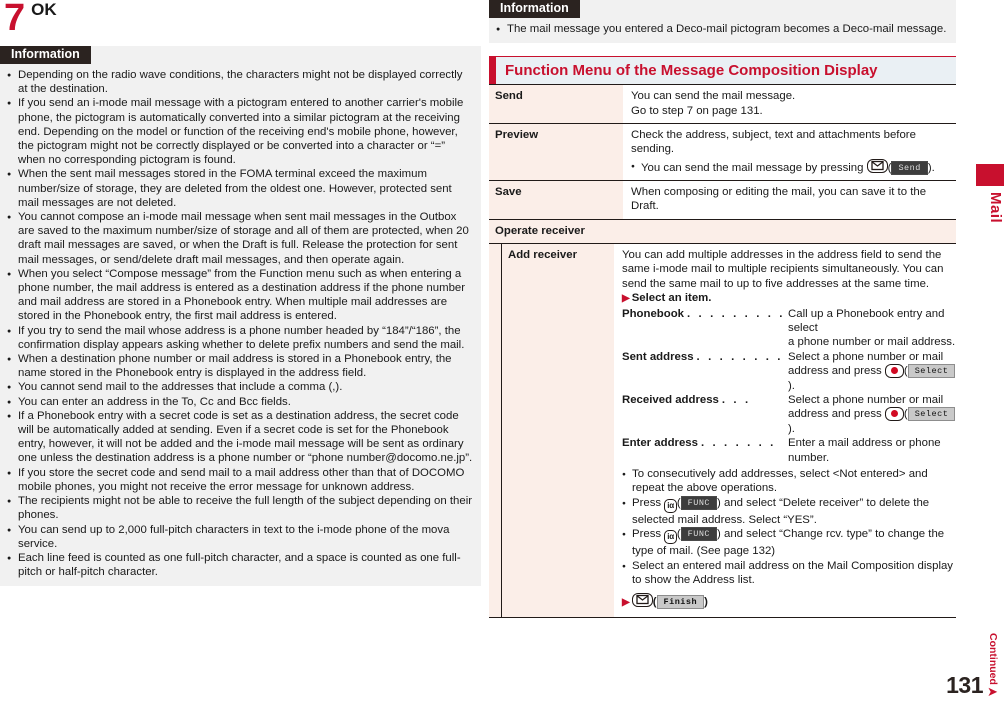 This screenshot has height=701, width=1004. Describe the element at coordinates (995, 208) in the screenshot. I see `side-tab-label: Mail` at that location.